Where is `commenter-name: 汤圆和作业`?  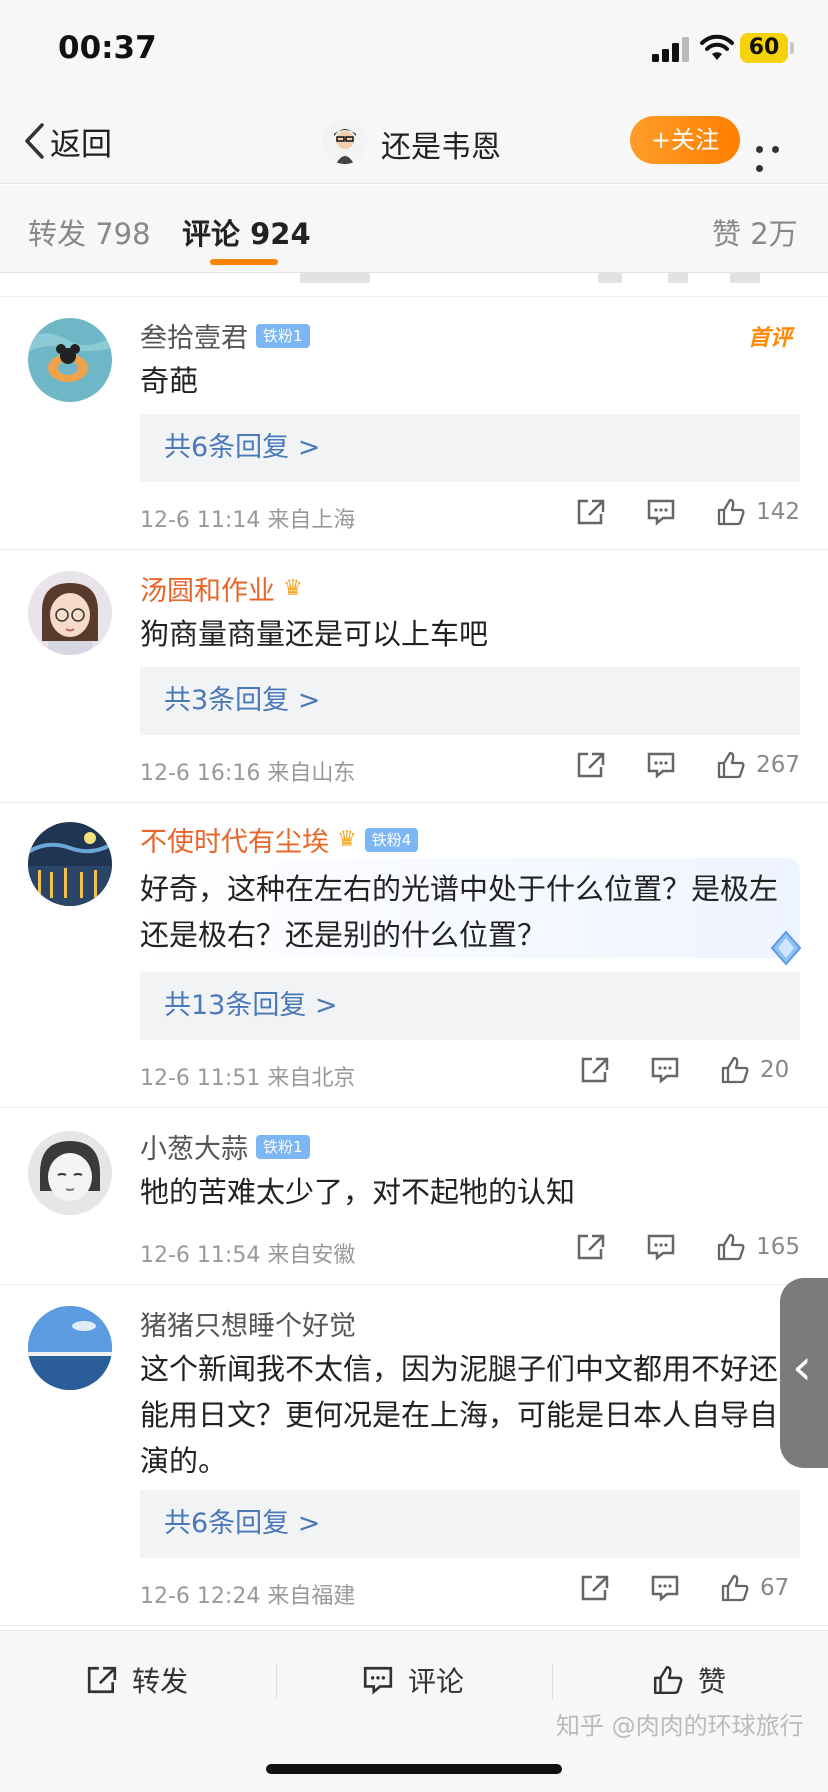 commenter-name: 汤圆和作业 is located at coordinates (207, 588).